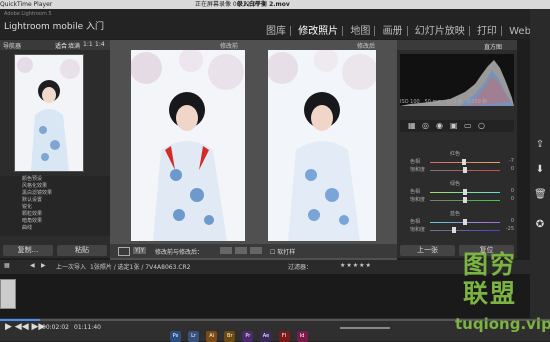  I want to click on after-photo, so click(322, 145).